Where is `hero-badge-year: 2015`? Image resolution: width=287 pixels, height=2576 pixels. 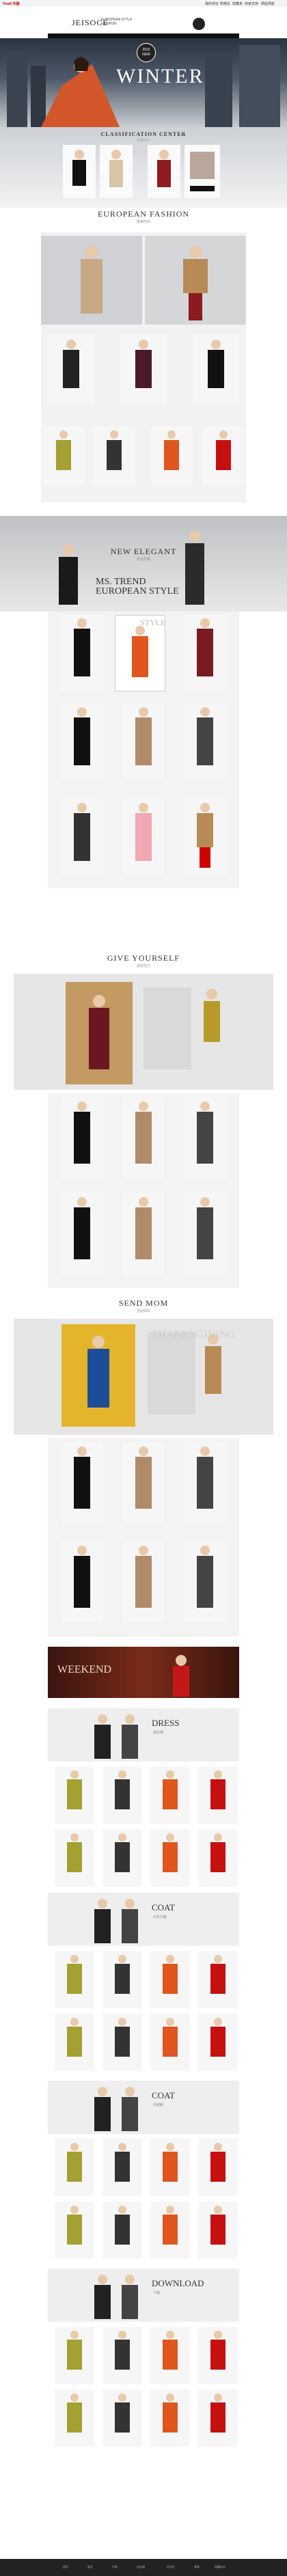
hero-badge-year: 2015 is located at coordinates (146, 50).